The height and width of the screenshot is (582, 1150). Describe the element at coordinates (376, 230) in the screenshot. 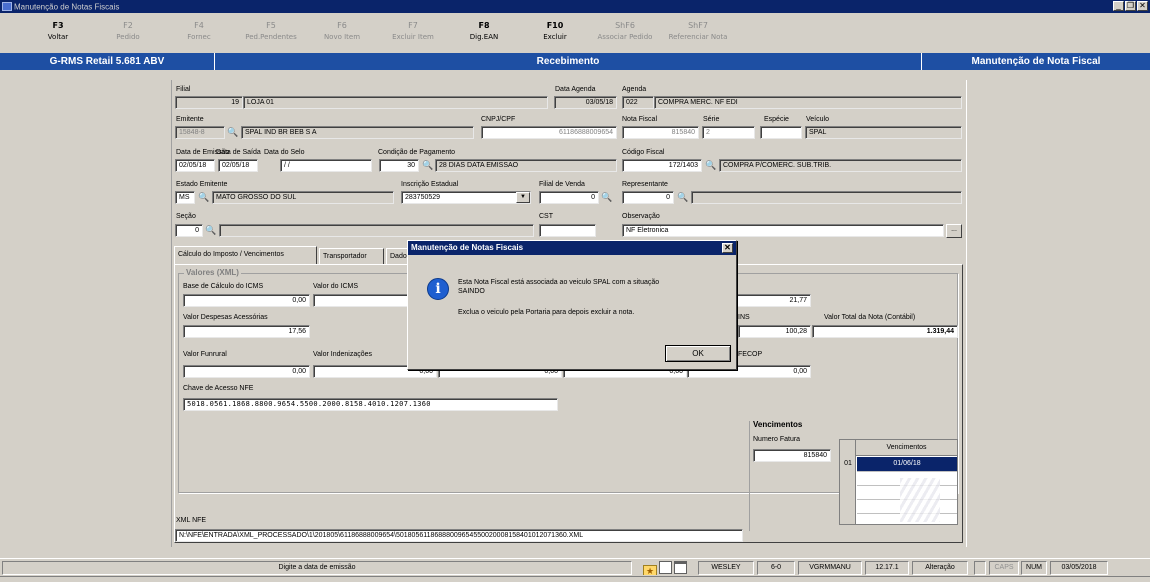

I see `secao-name-field` at that location.